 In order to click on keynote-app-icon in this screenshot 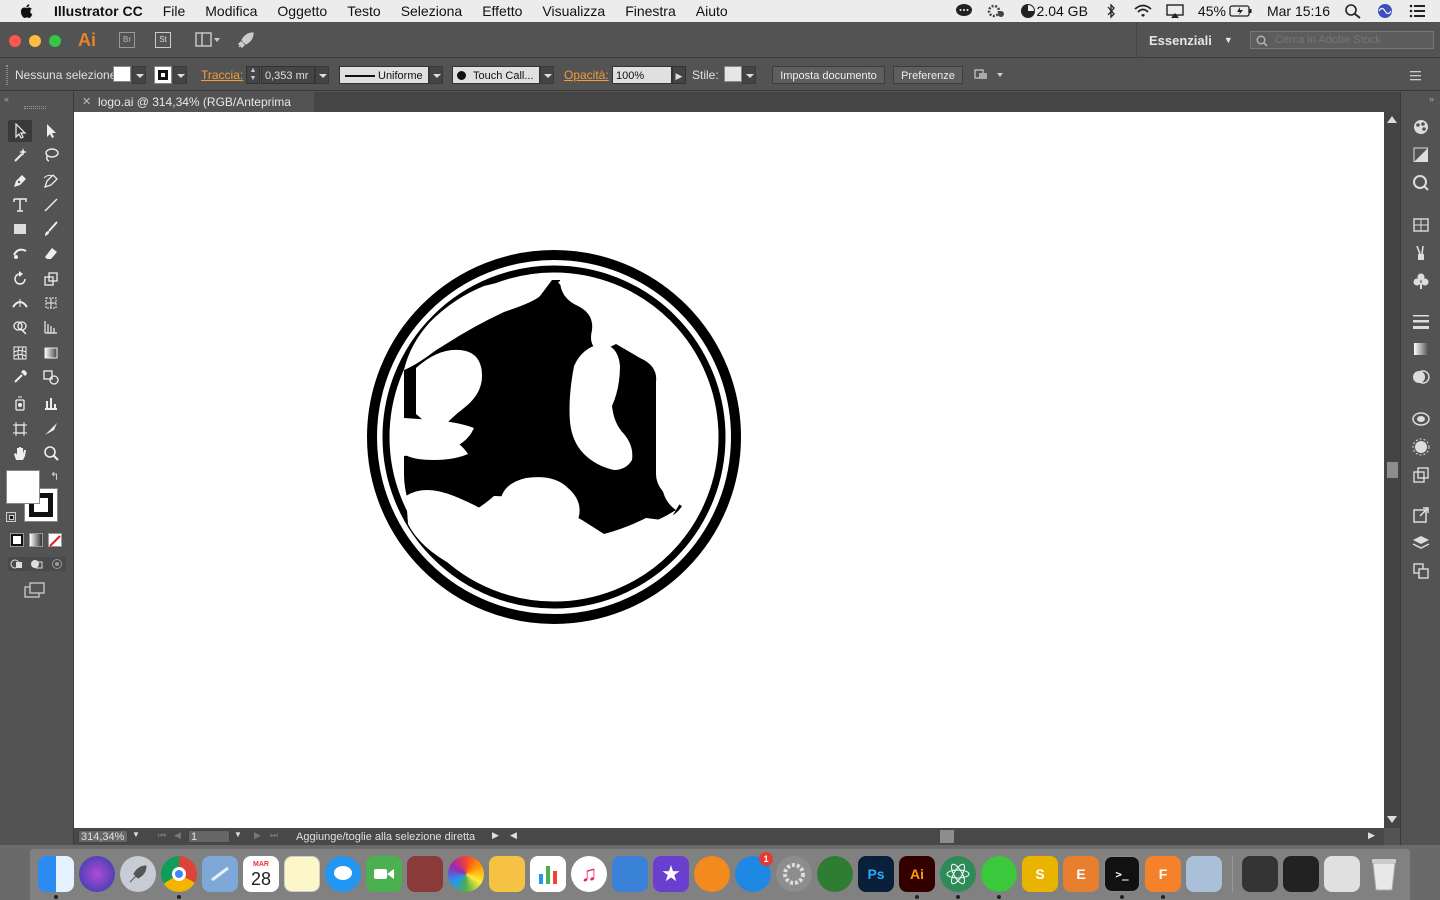, I will do `click(630, 874)`.